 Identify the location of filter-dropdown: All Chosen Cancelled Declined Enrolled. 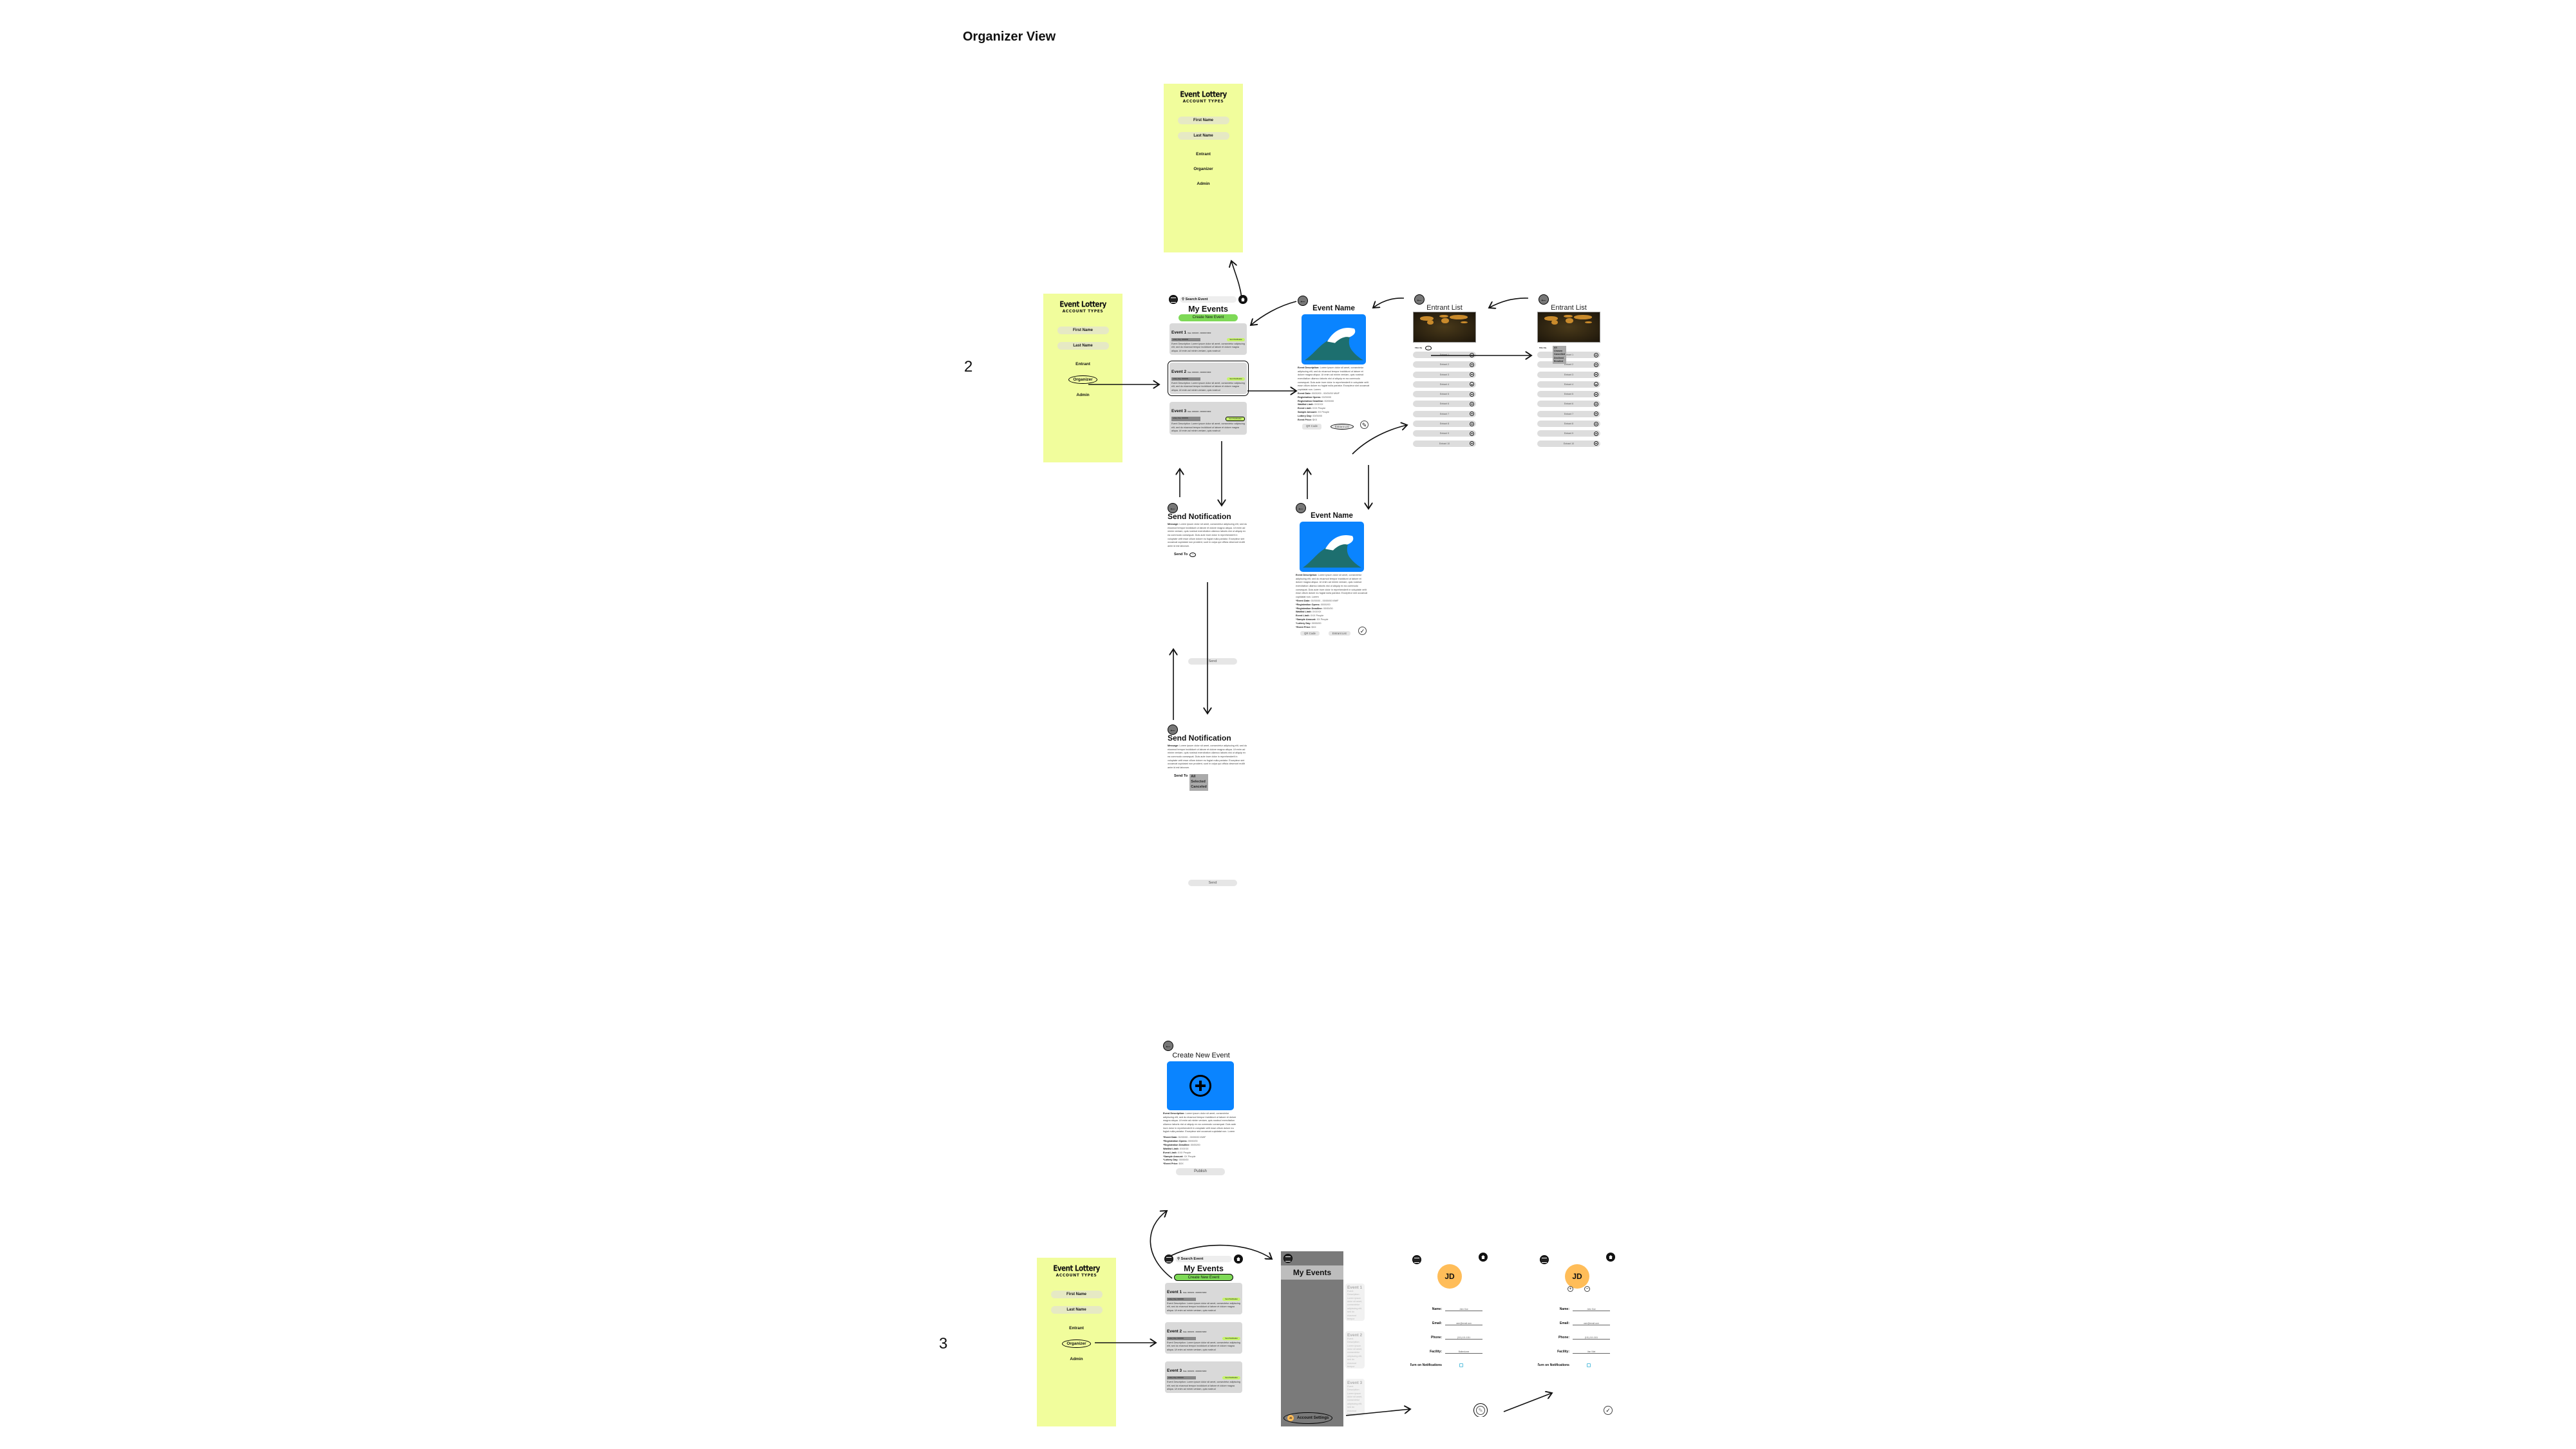
(1560, 355).